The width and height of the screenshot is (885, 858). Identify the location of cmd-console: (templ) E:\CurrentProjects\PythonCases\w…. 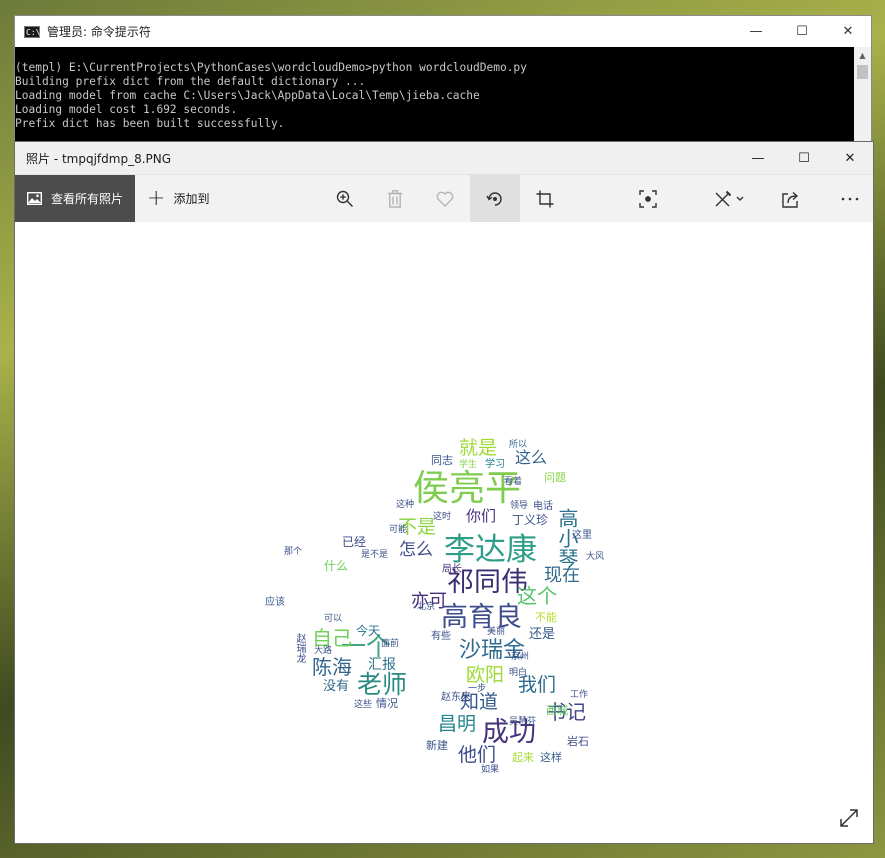
(443, 101).